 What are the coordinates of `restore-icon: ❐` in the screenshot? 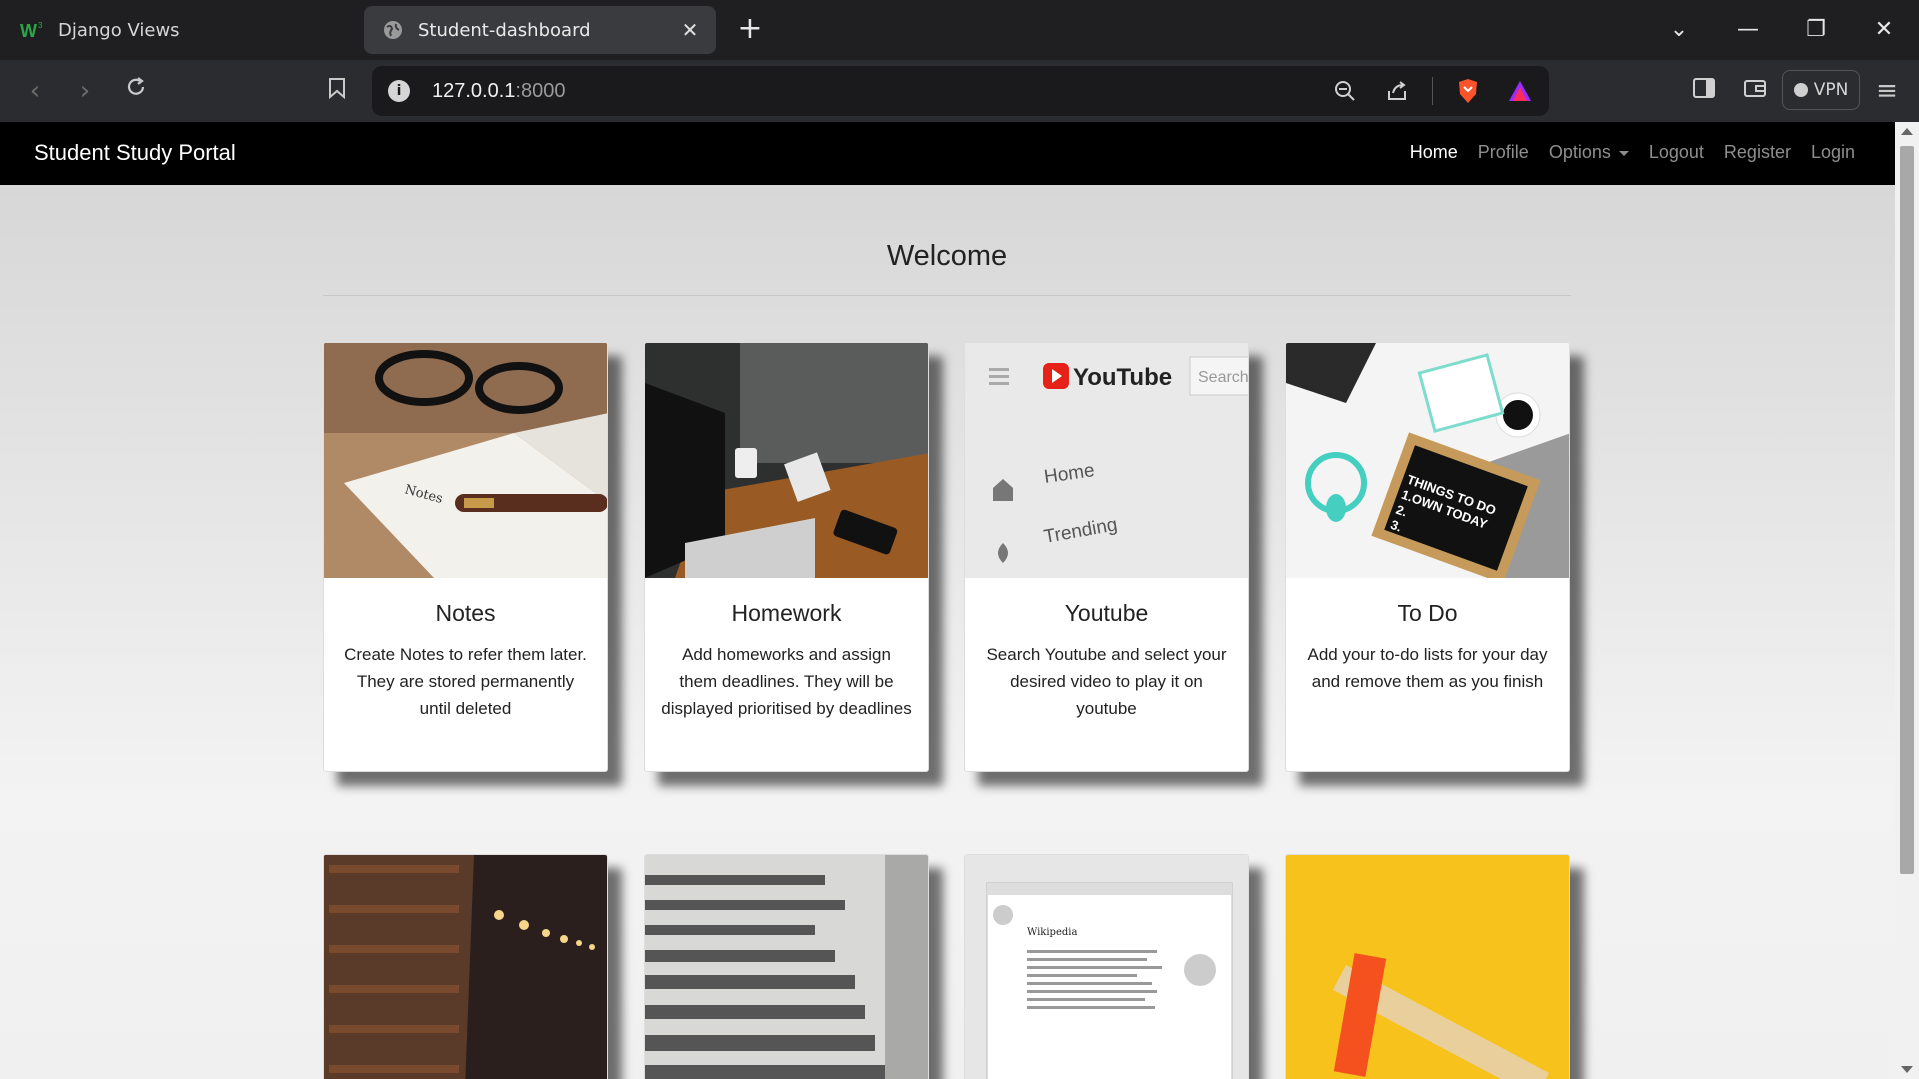 It's located at (1816, 30).